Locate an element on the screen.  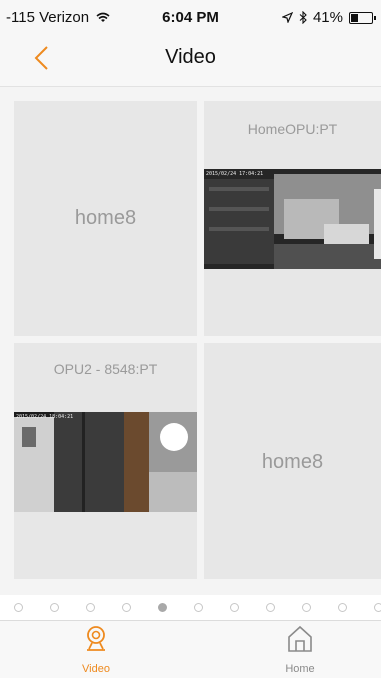
tab-video: Video is located at coordinates (96, 649).